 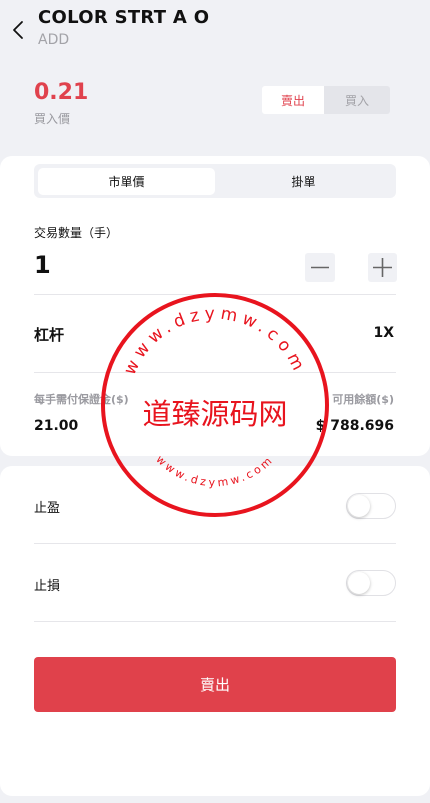 What do you see at coordinates (76, 233) in the screenshot?
I see `quantity-label: 交易數量（手）` at bounding box center [76, 233].